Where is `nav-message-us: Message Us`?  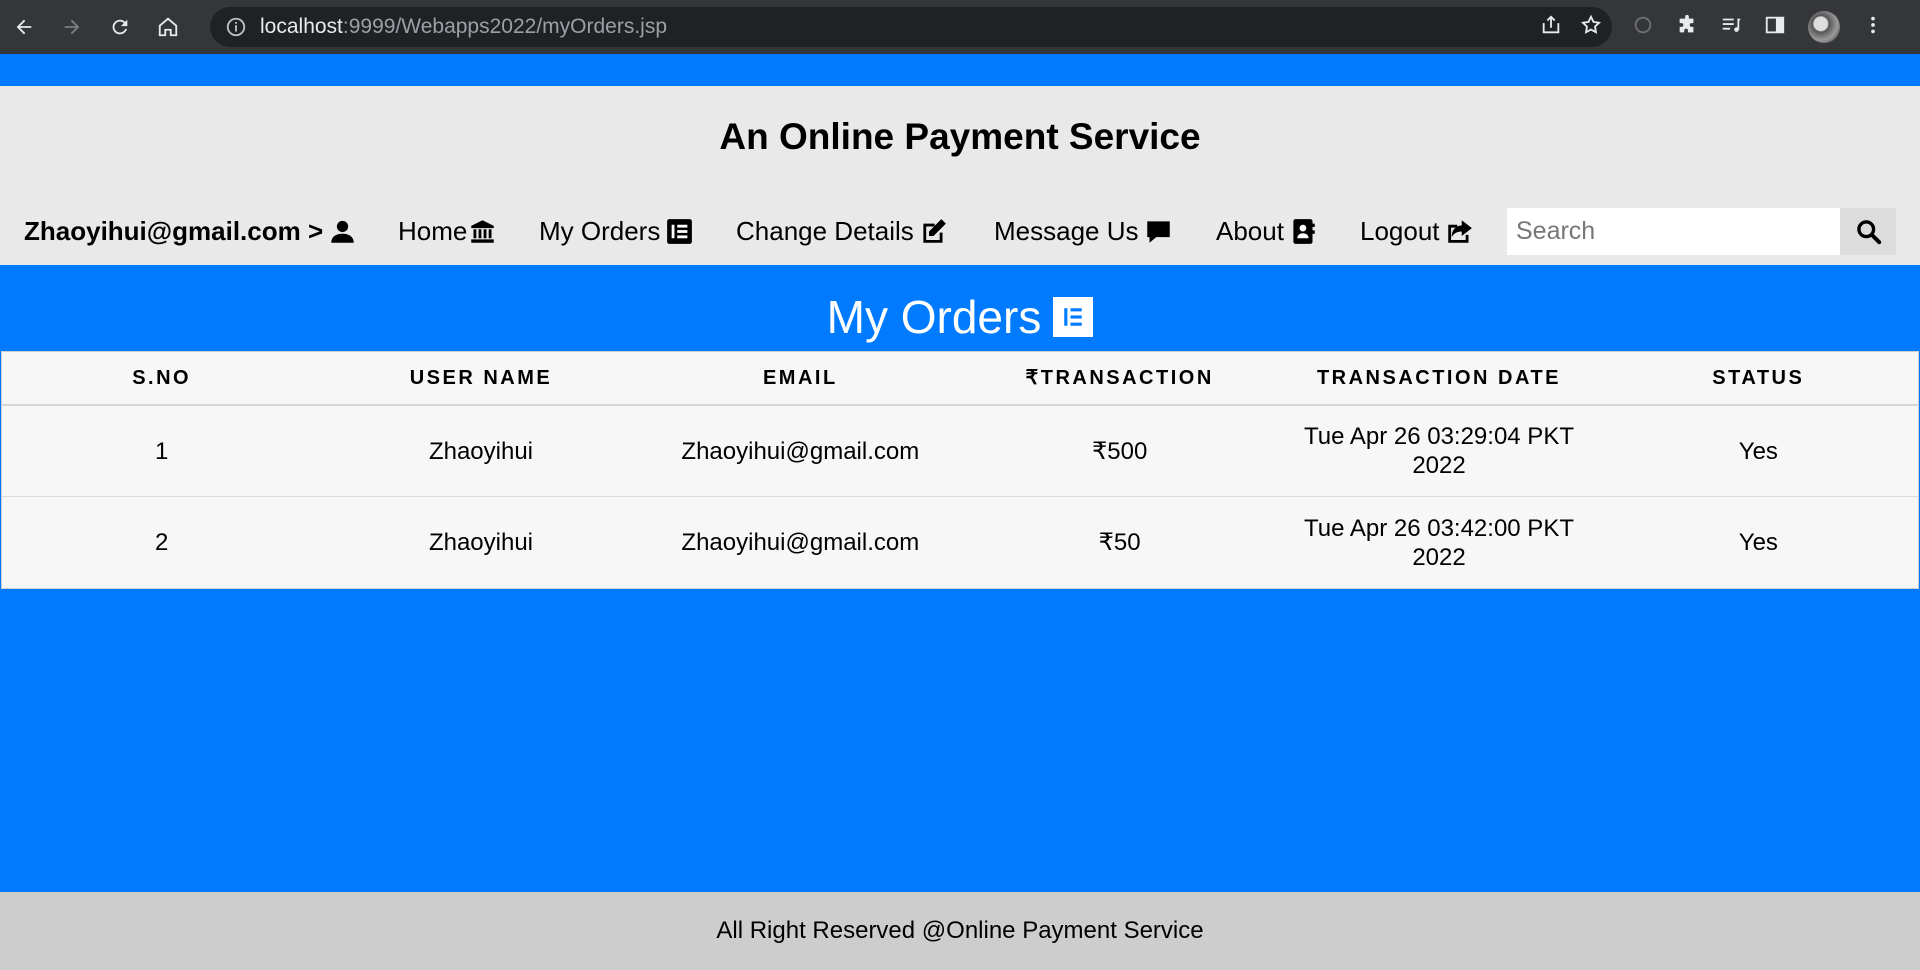
nav-message-us: Message Us is located at coordinates (1083, 231).